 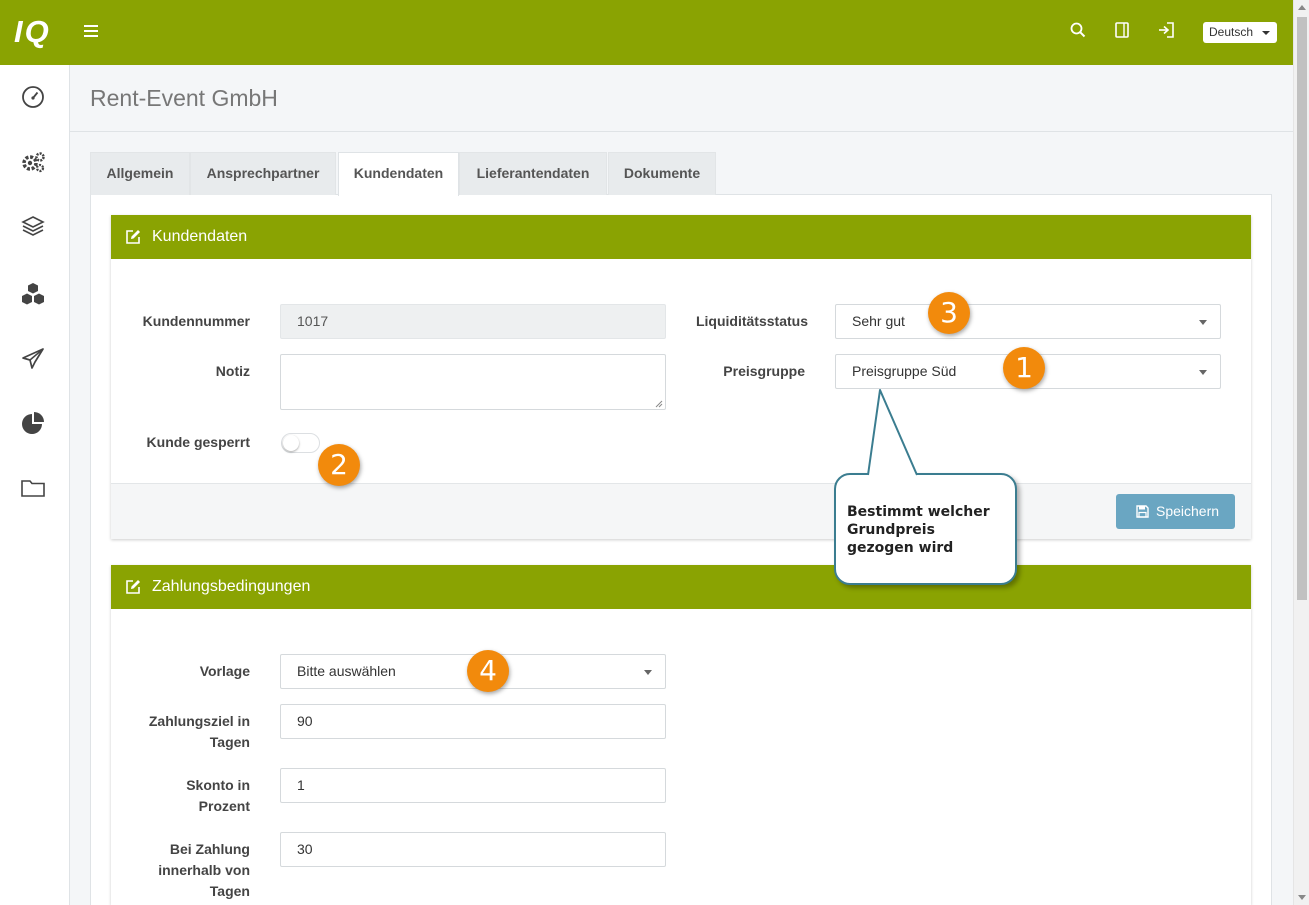 What do you see at coordinates (33, 294) in the screenshot?
I see `cubes-icon` at bounding box center [33, 294].